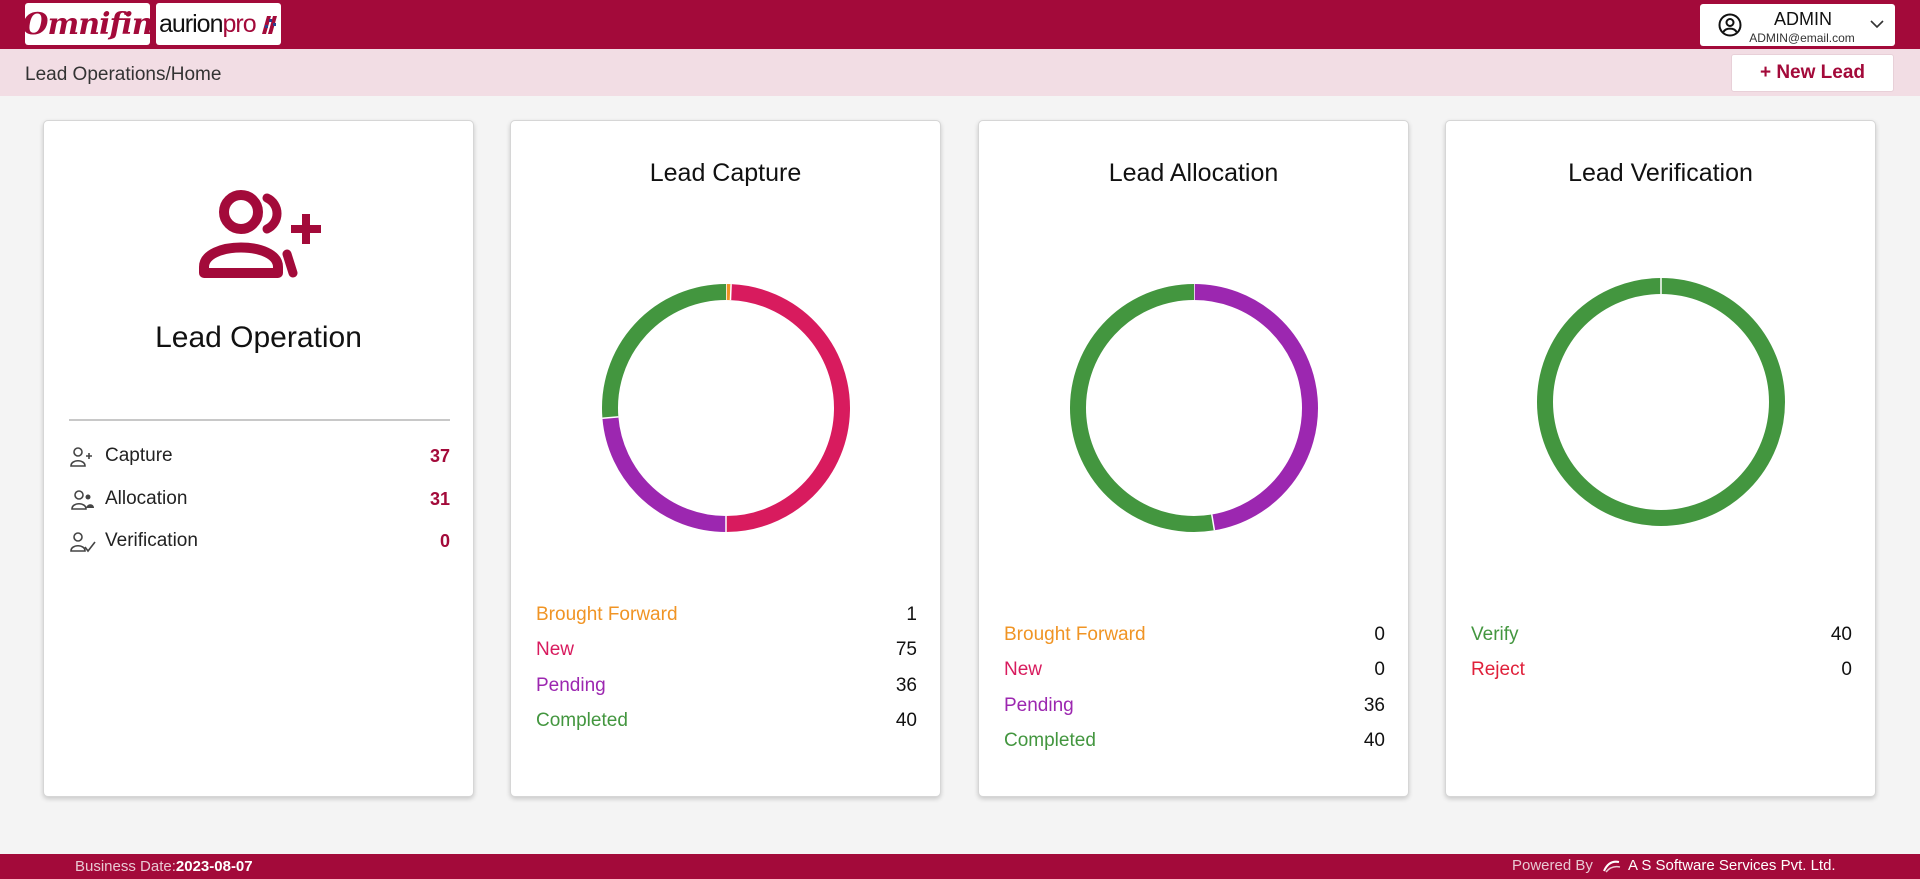  What do you see at coordinates (260, 234) in the screenshot?
I see `user-add-large-icon` at bounding box center [260, 234].